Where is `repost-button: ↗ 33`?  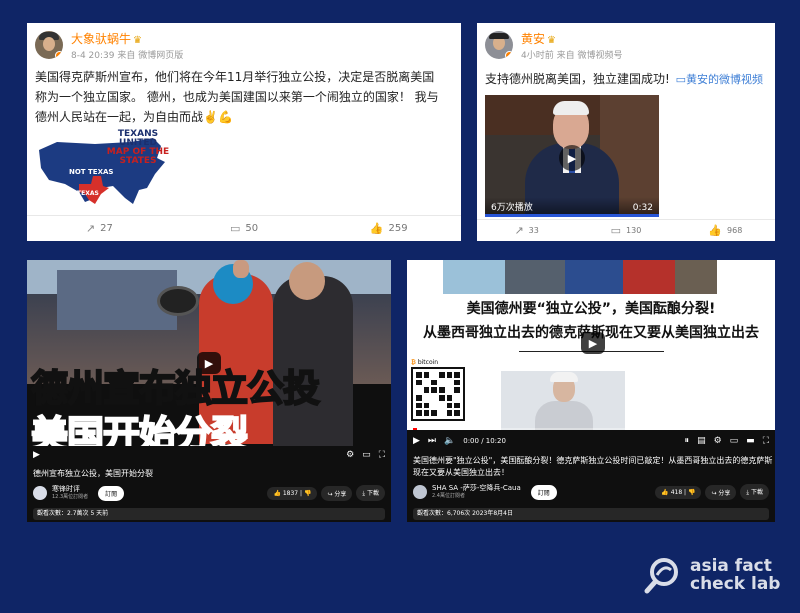 repost-button: ↗ 33 is located at coordinates (526, 230).